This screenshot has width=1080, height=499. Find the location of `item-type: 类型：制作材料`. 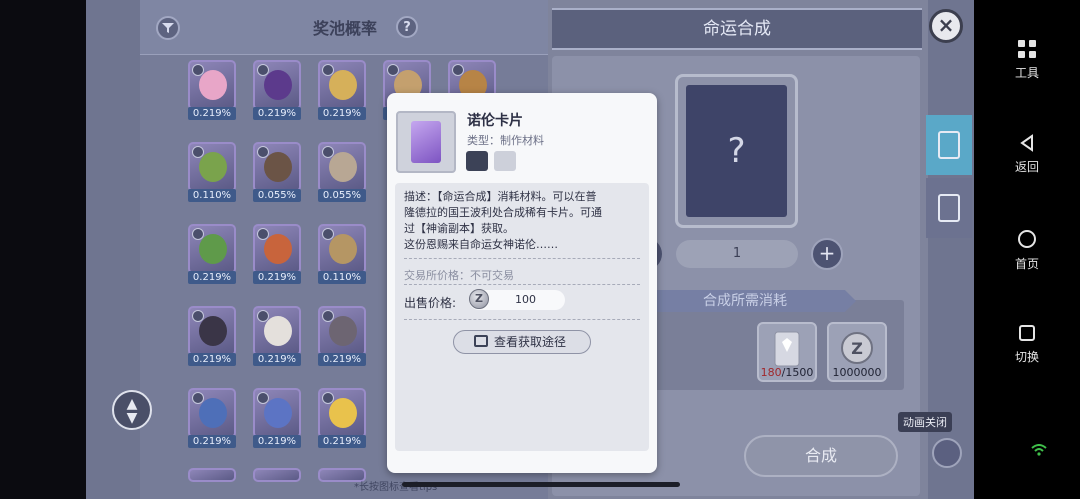

item-type: 类型：制作材料 is located at coordinates (505, 140).